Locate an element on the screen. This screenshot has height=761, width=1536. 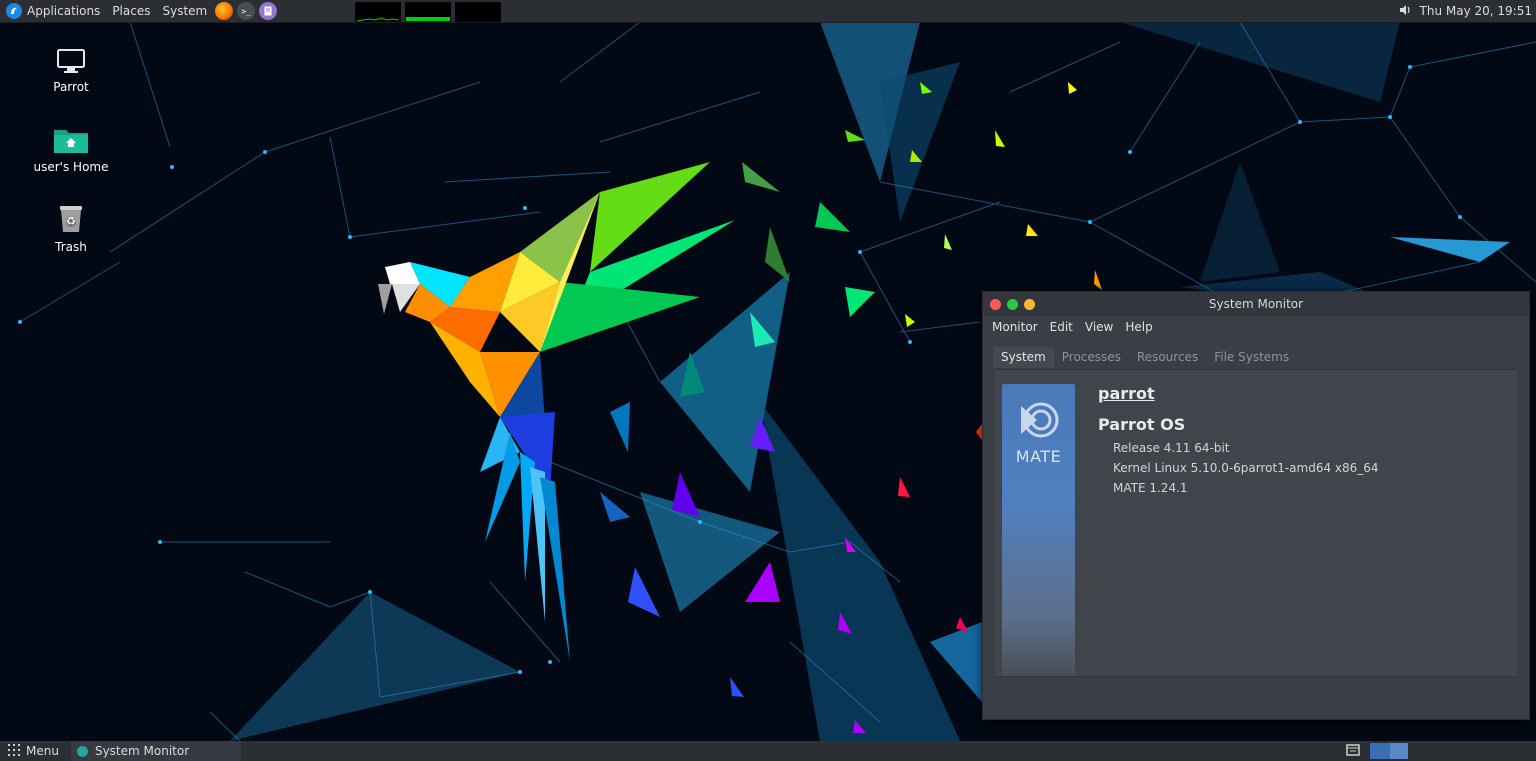
mate-banner: MATE is located at coordinates (1038, 530).